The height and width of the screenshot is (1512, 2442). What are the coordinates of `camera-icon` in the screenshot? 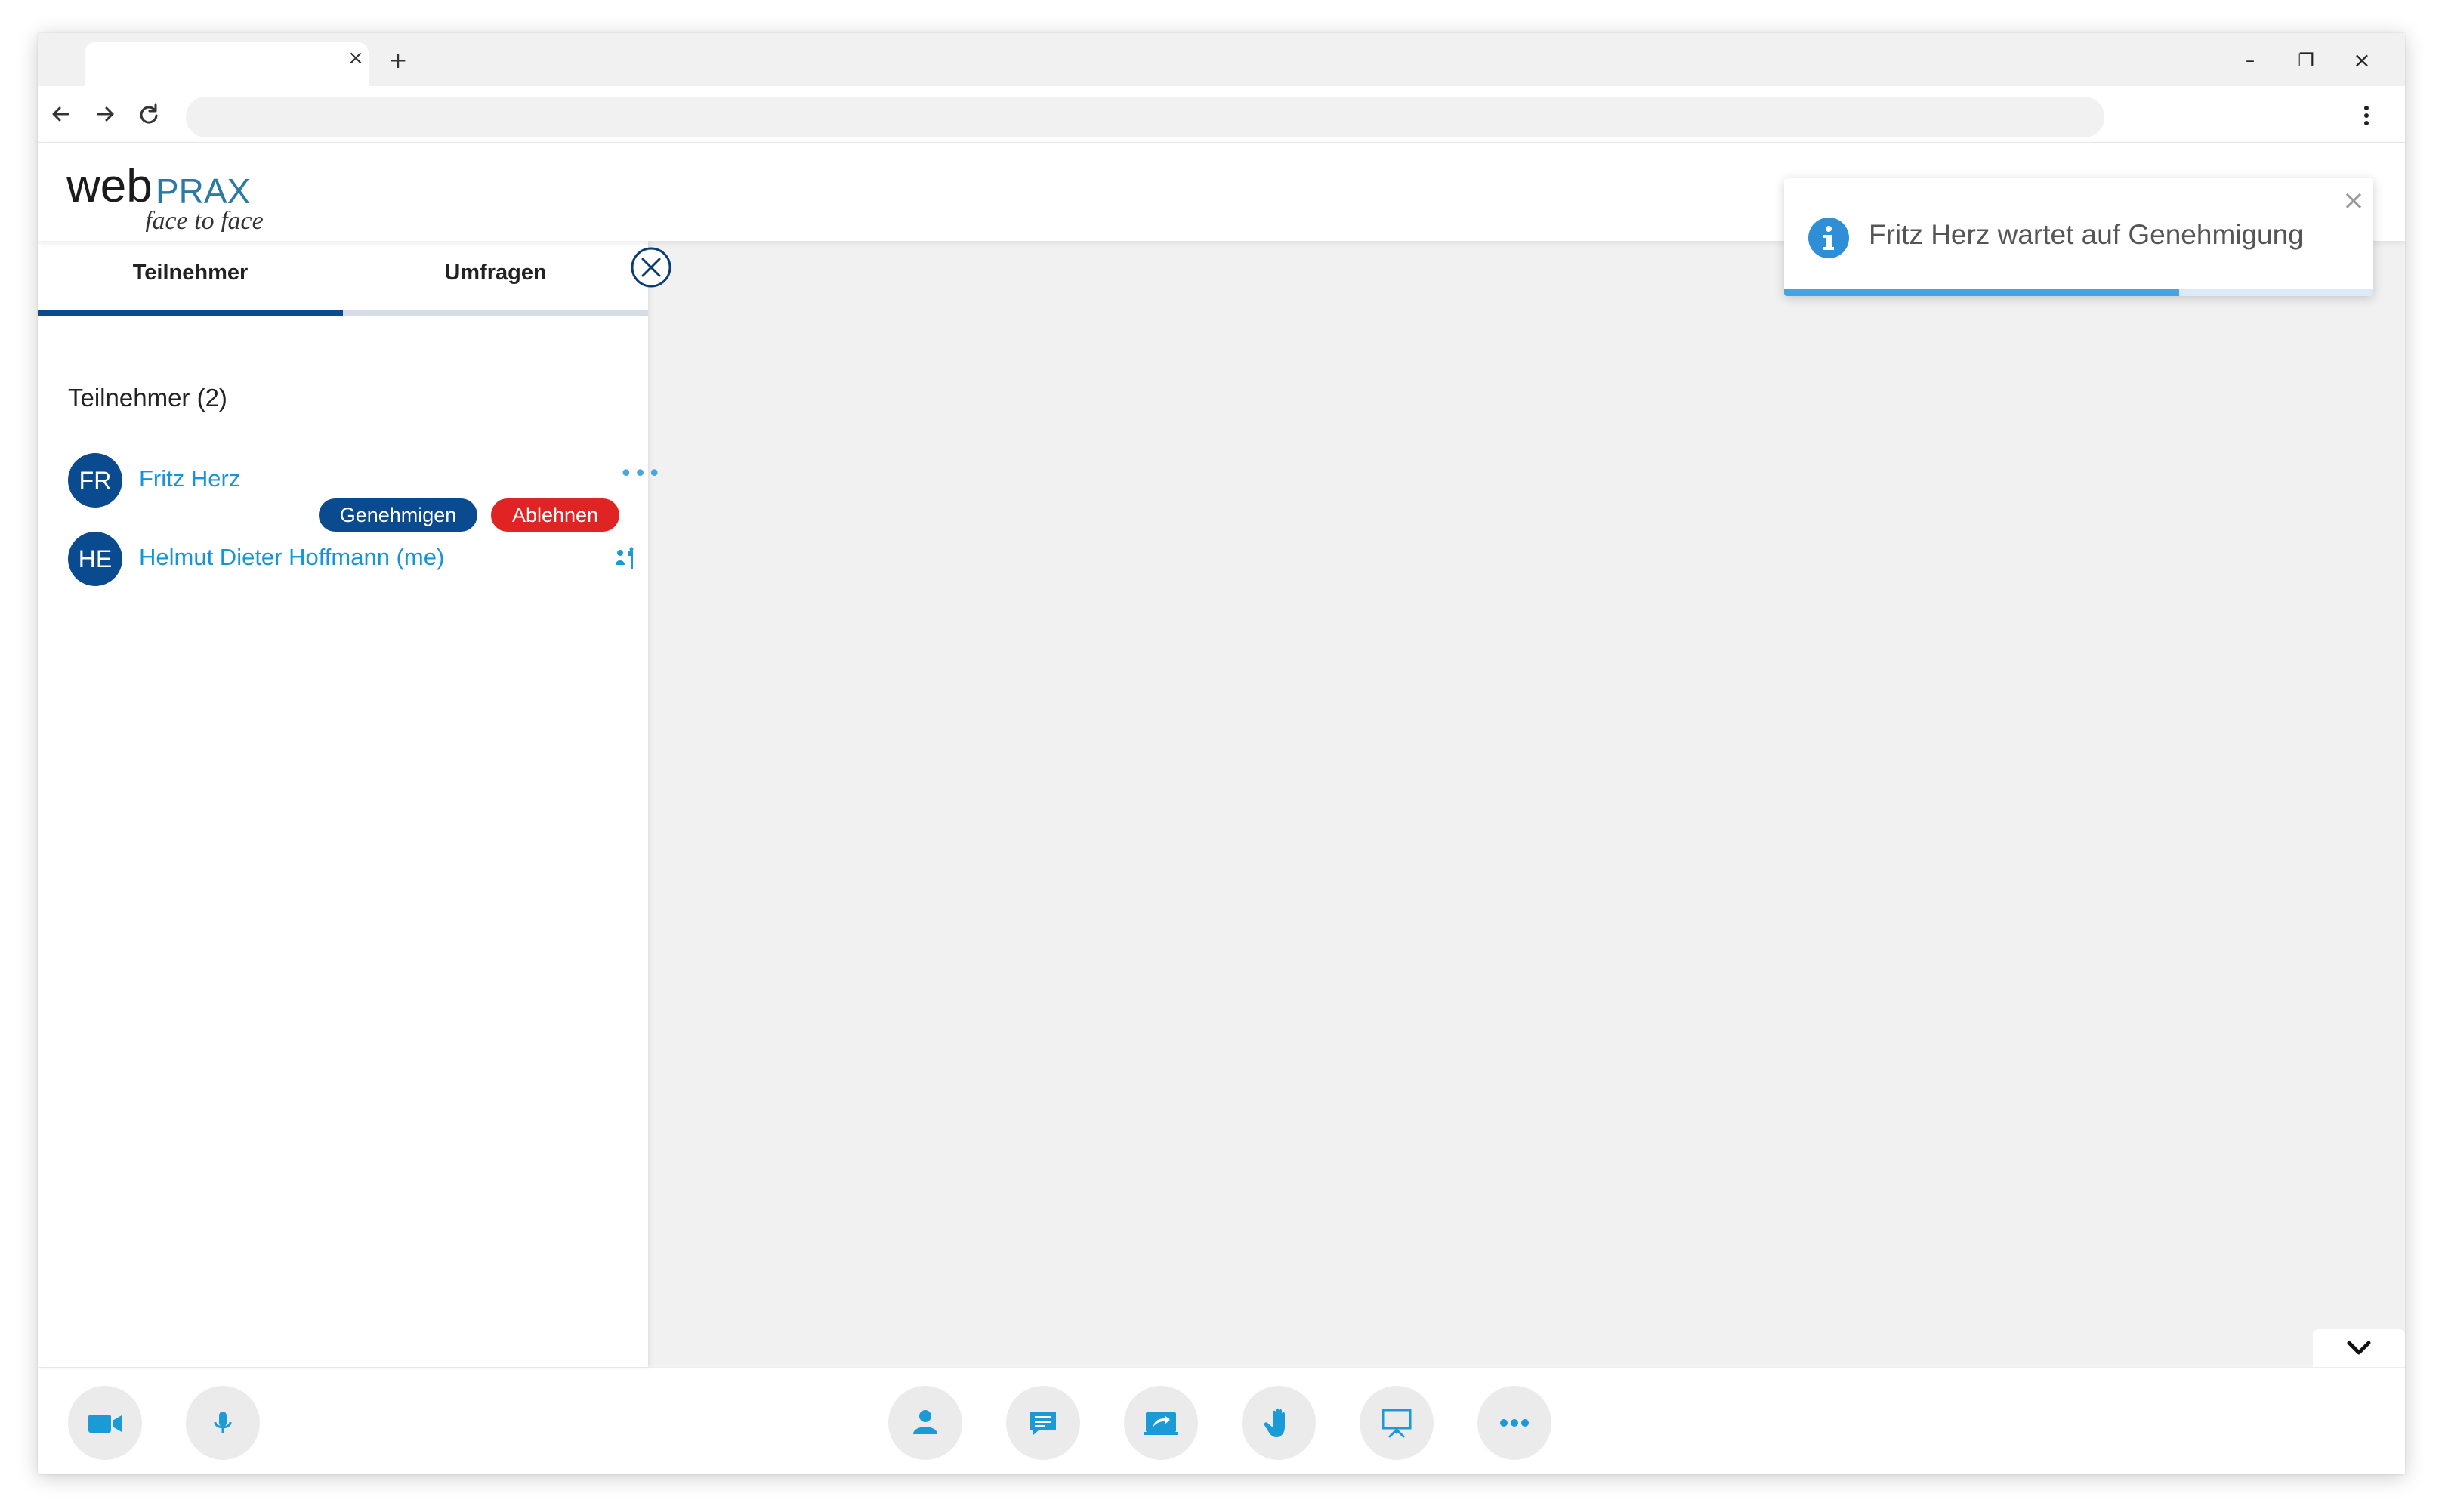 It's located at (105, 1424).